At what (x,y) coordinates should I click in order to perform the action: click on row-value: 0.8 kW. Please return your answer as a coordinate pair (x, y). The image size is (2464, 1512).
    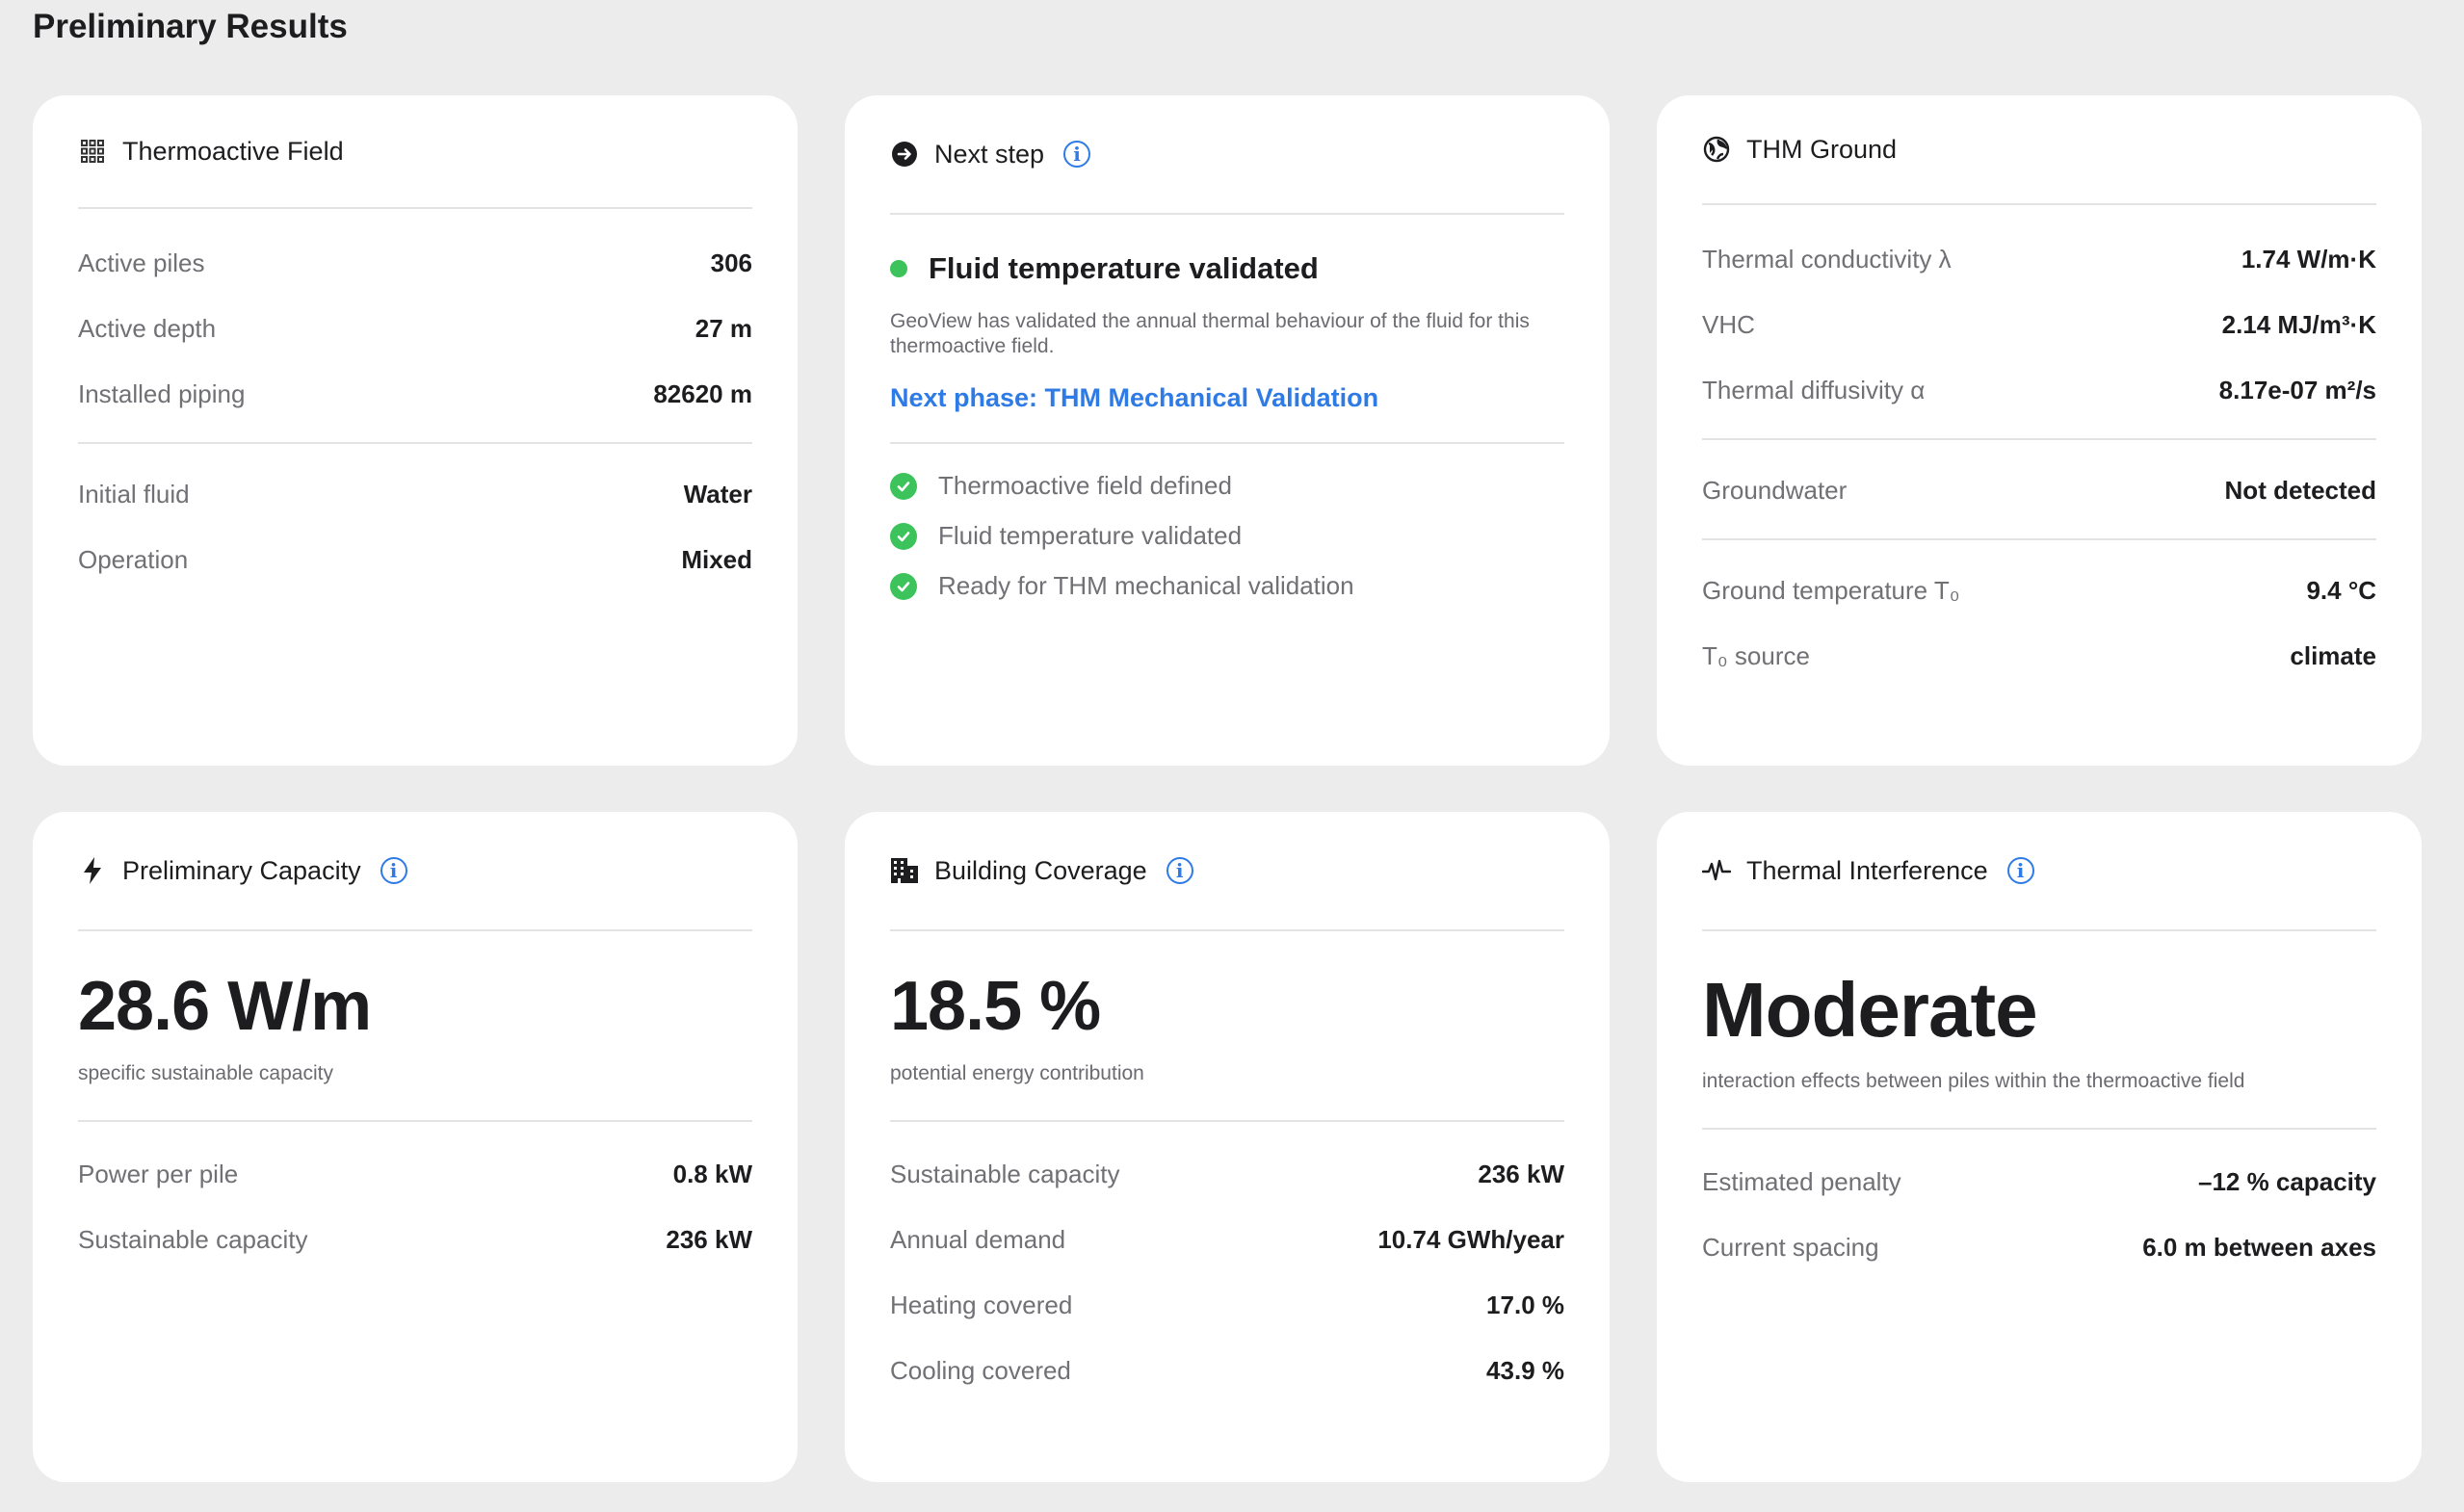
    Looking at the image, I should click on (712, 1173).